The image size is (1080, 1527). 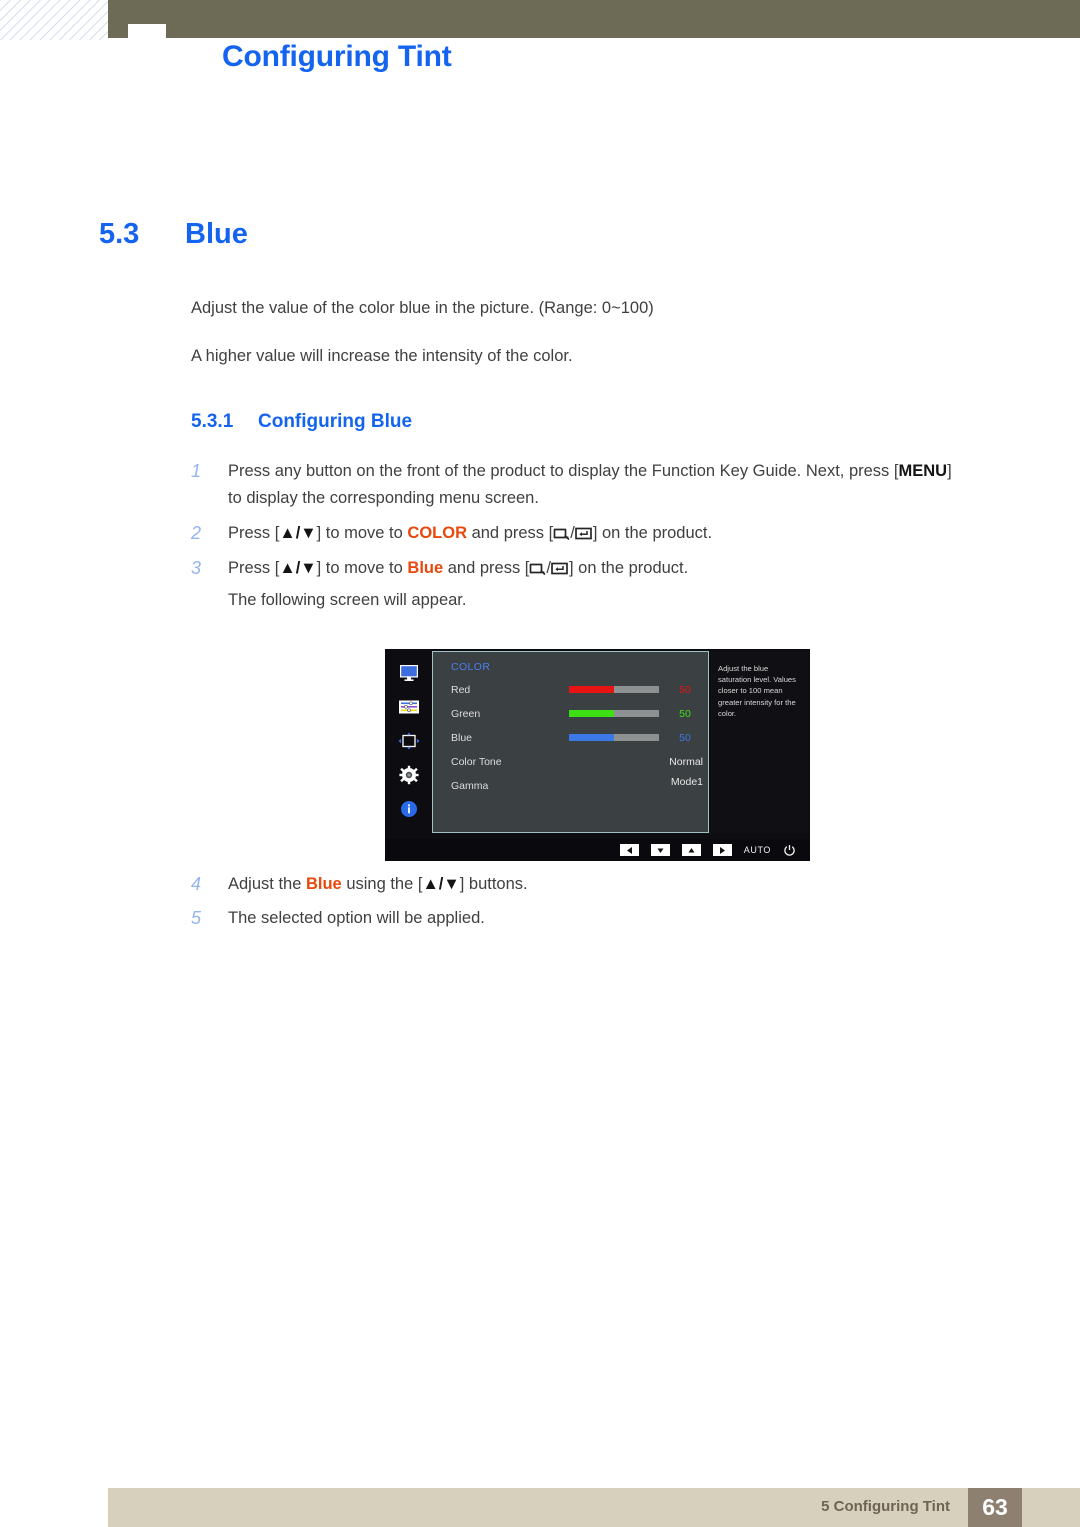 I want to click on menu-key-label: MENU, so click(x=923, y=471).